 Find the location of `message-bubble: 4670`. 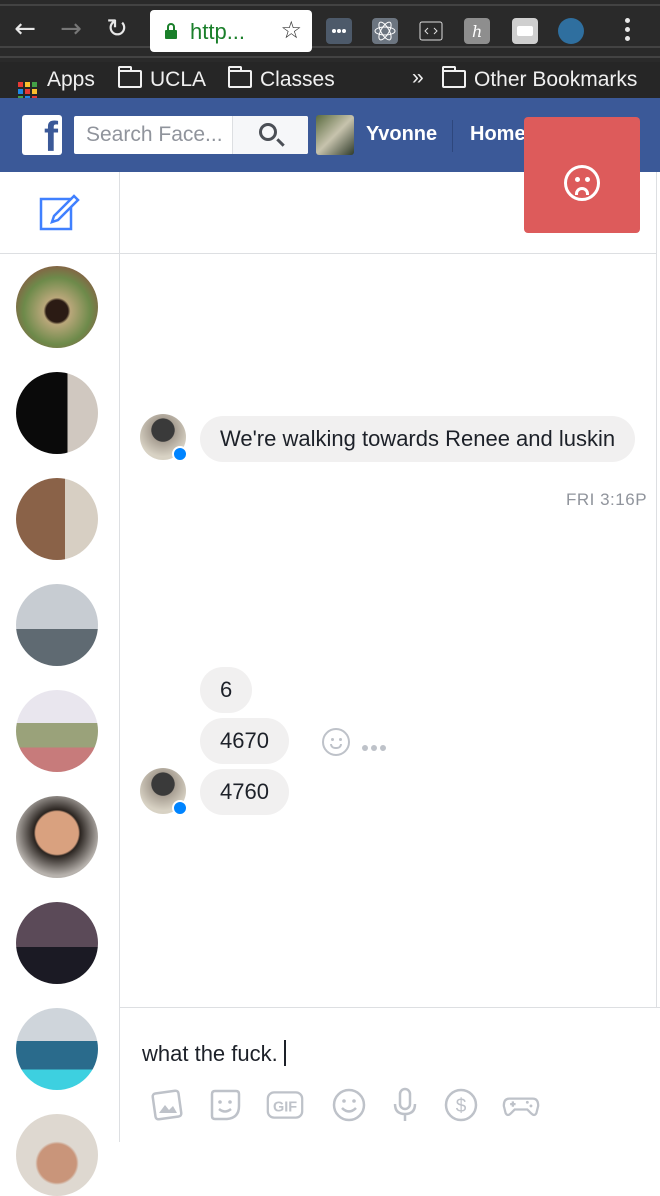

message-bubble: 4670 is located at coordinates (244, 741).